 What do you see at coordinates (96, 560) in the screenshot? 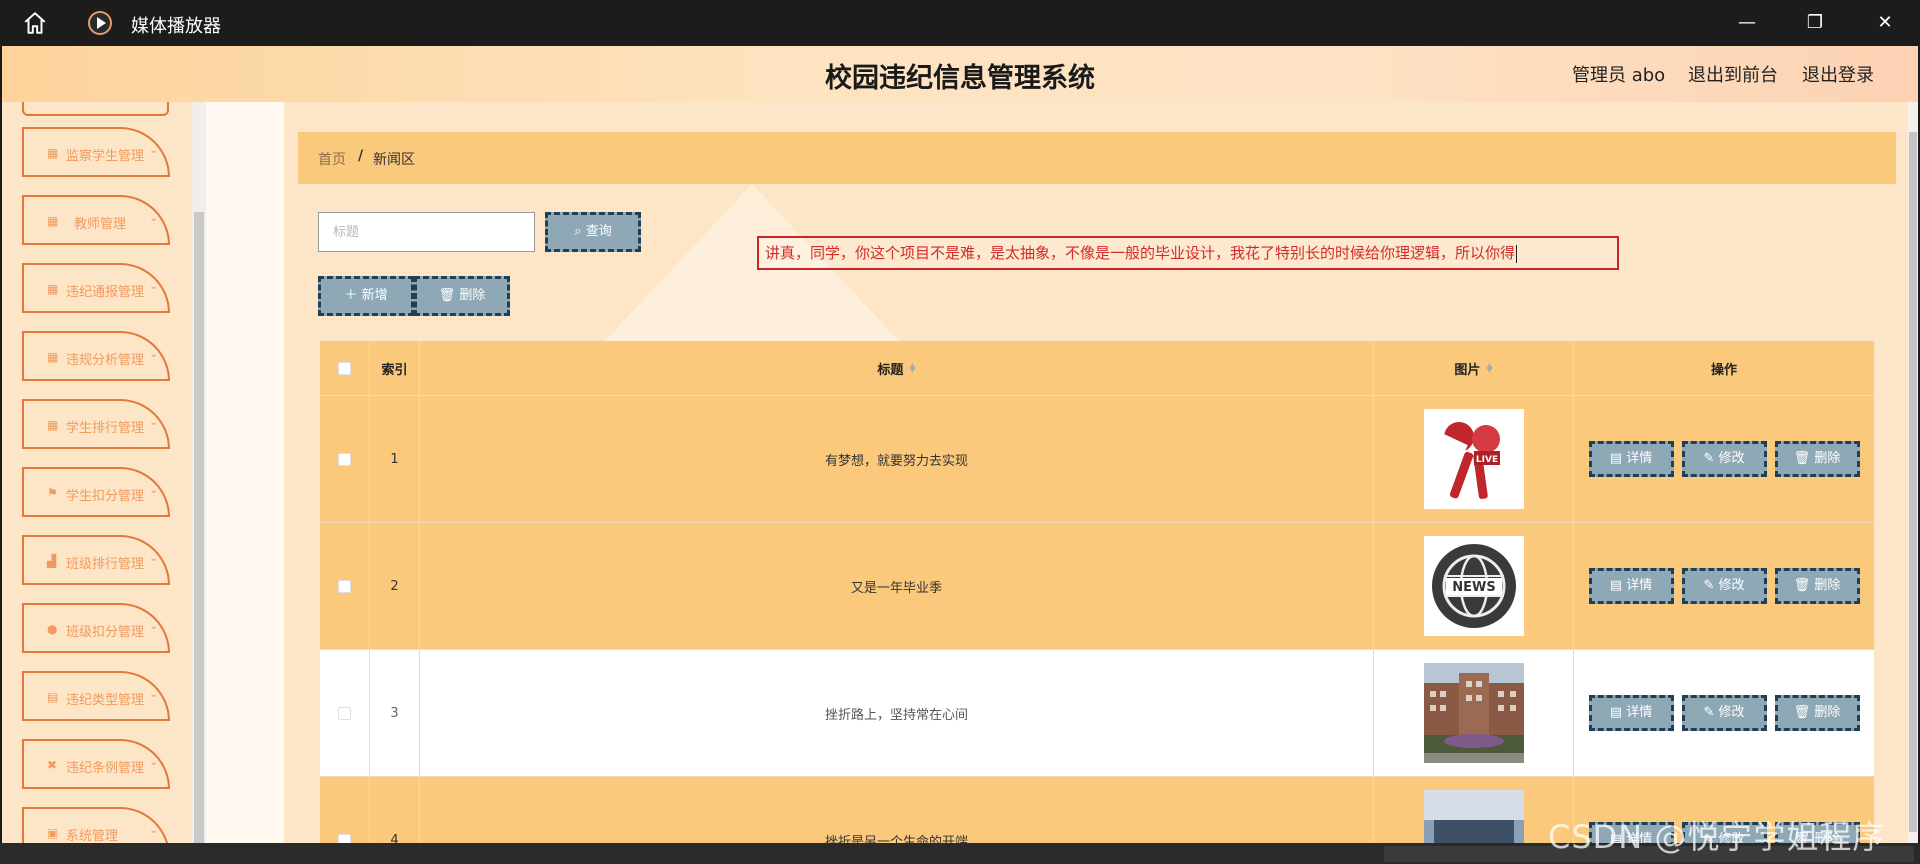
I see `sidebar-item-class-ranking: ▟ 班级排行管理 ⌄` at bounding box center [96, 560].